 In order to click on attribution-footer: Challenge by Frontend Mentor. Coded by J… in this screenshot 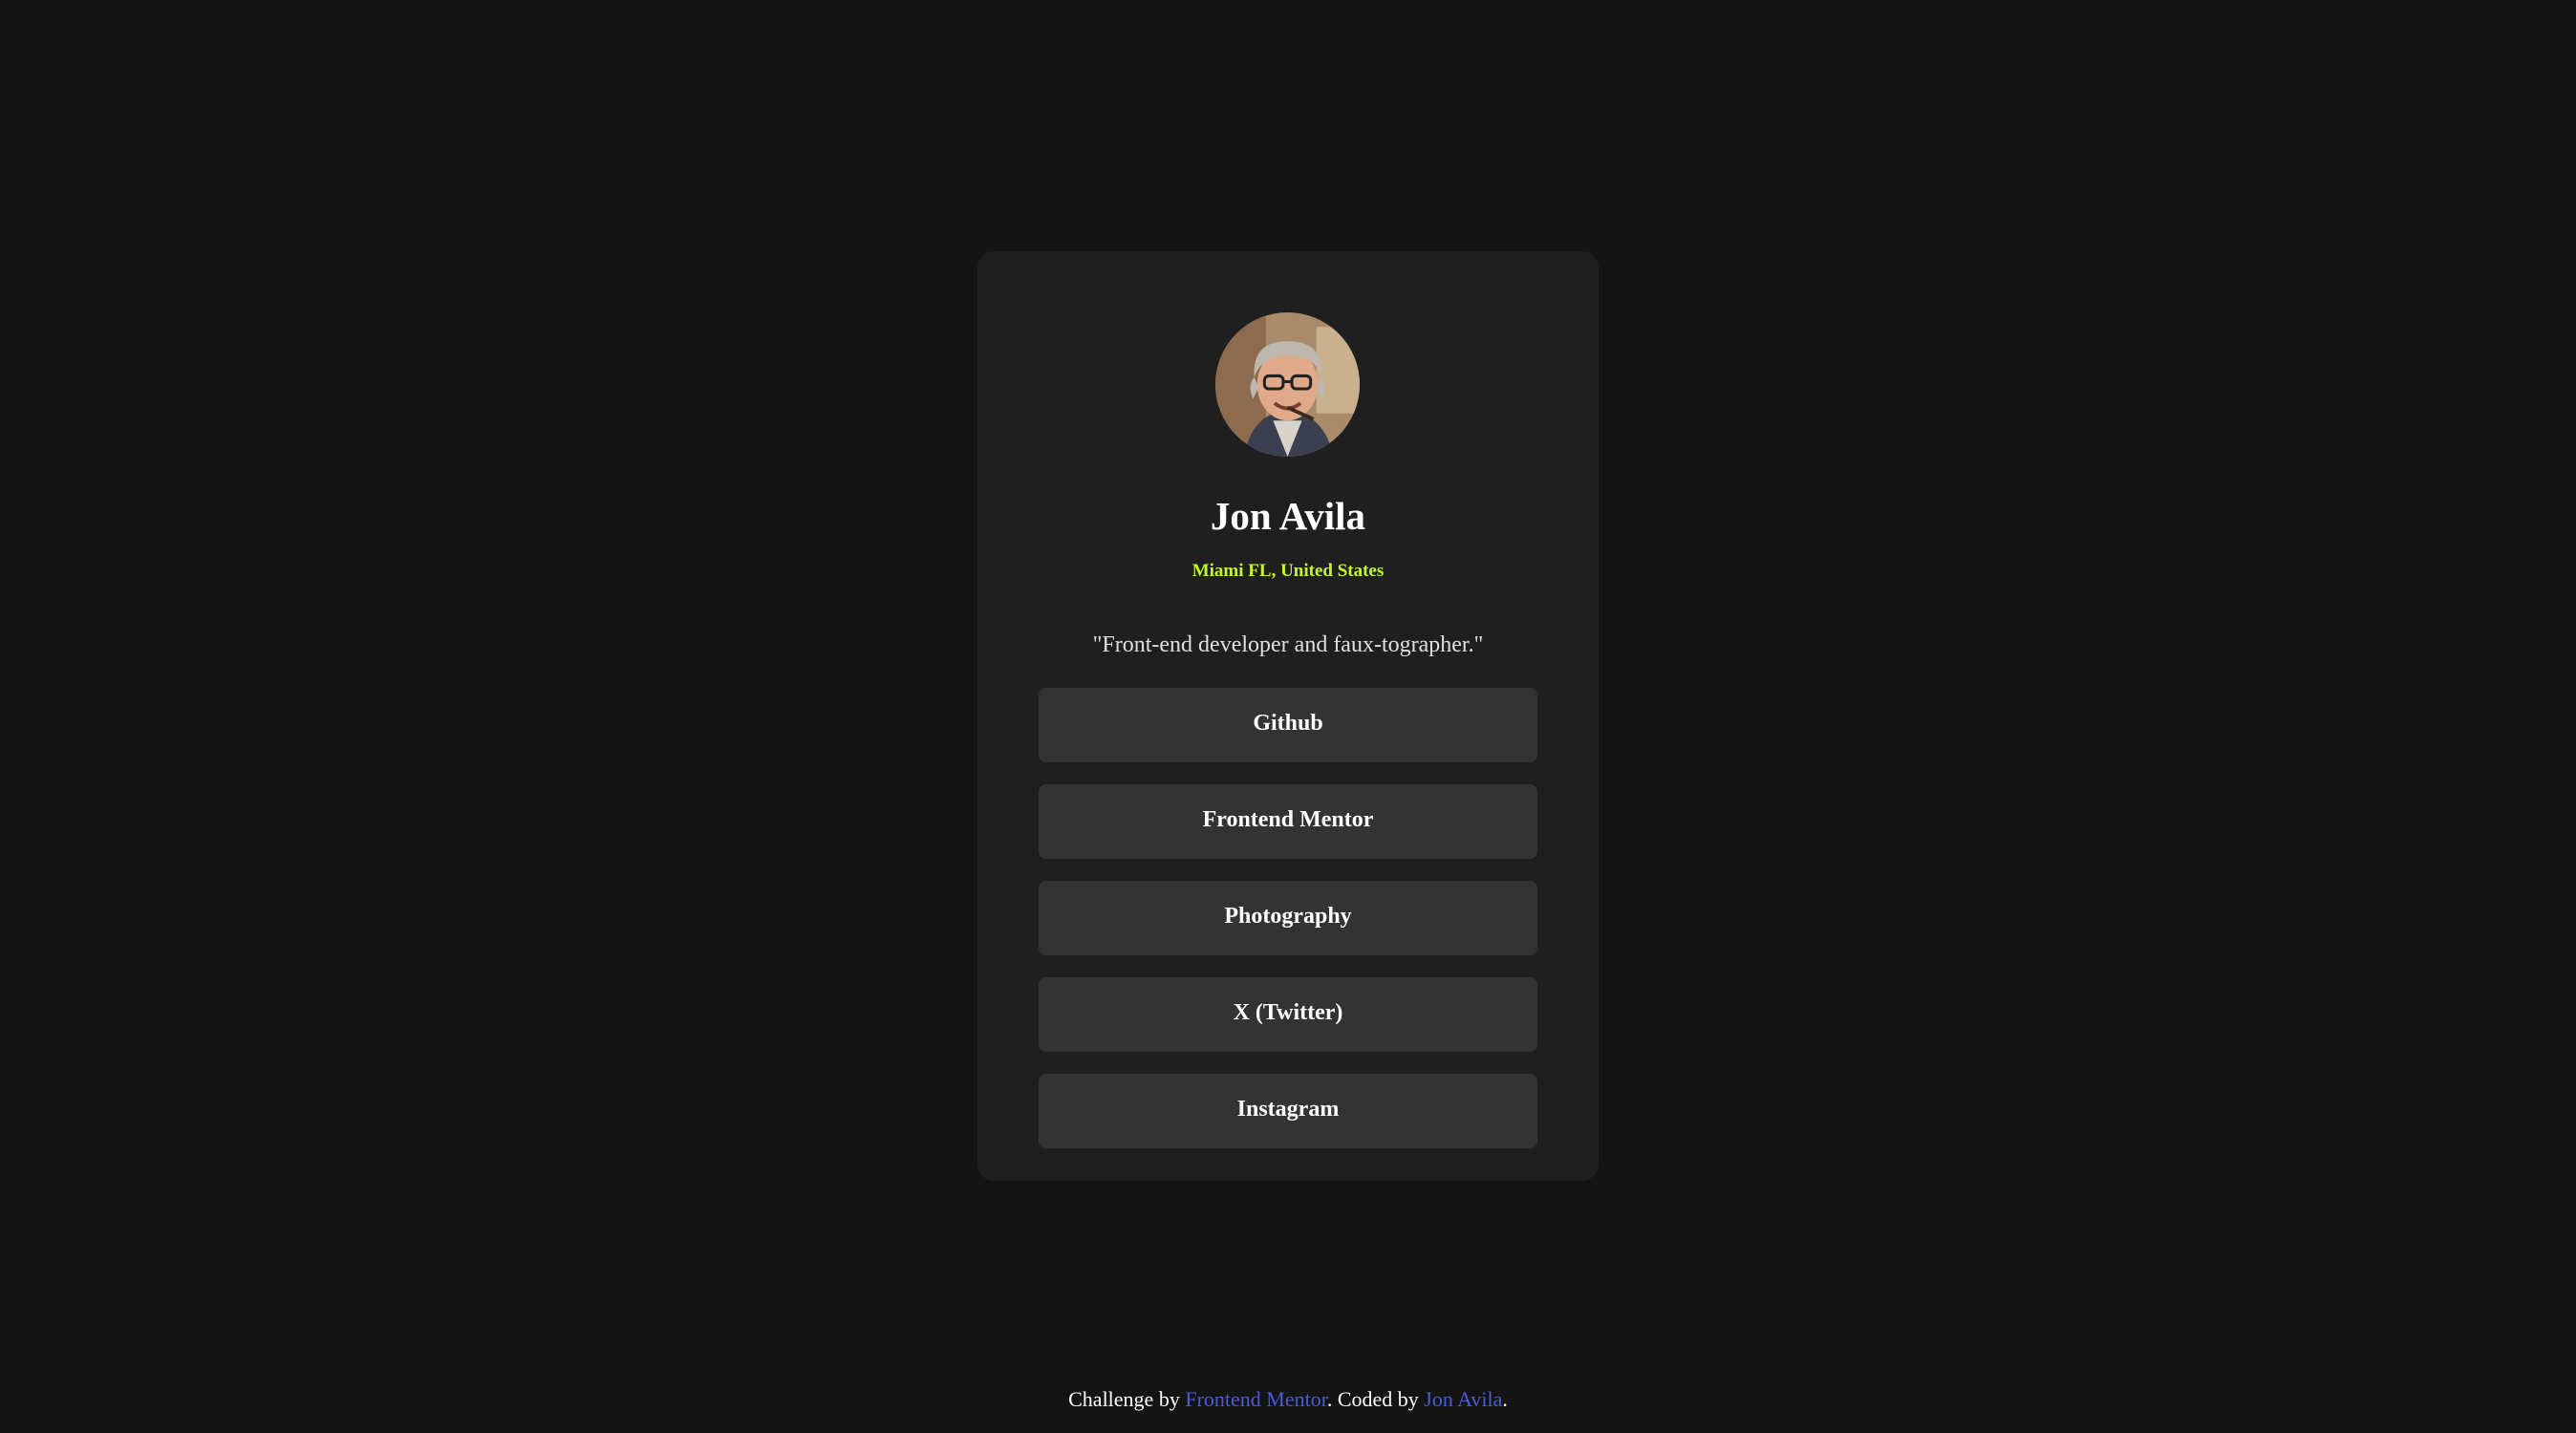, I will do `click(1288, 1400)`.